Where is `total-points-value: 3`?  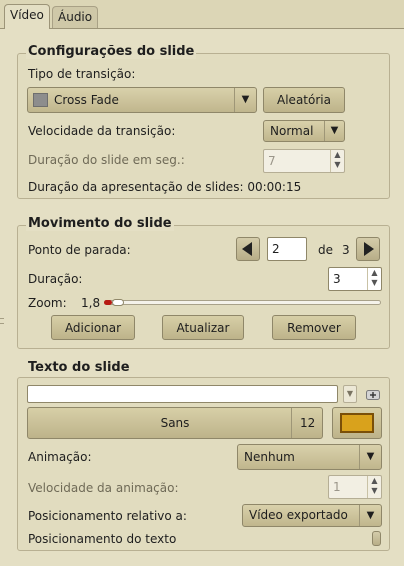 total-points-value: 3 is located at coordinates (346, 250).